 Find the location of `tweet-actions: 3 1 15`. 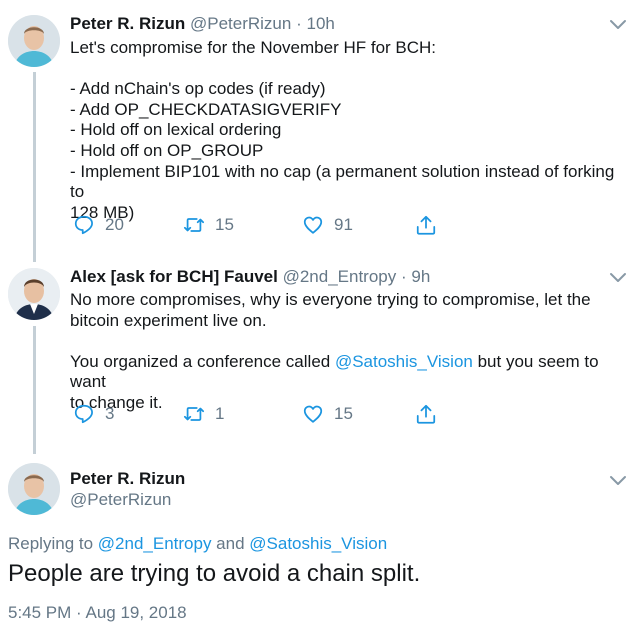

tweet-actions: 3 1 15 is located at coordinates (260, 414).